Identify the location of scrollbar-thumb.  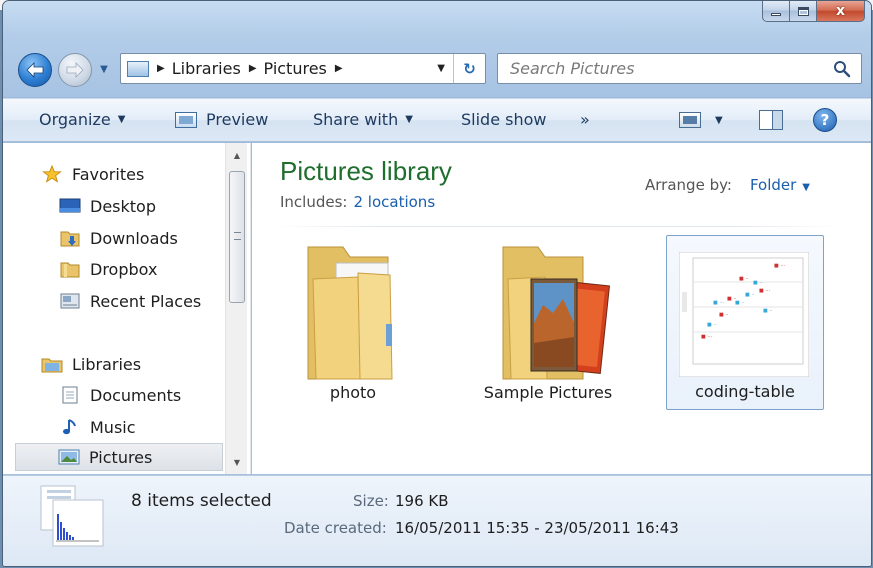
(237, 237).